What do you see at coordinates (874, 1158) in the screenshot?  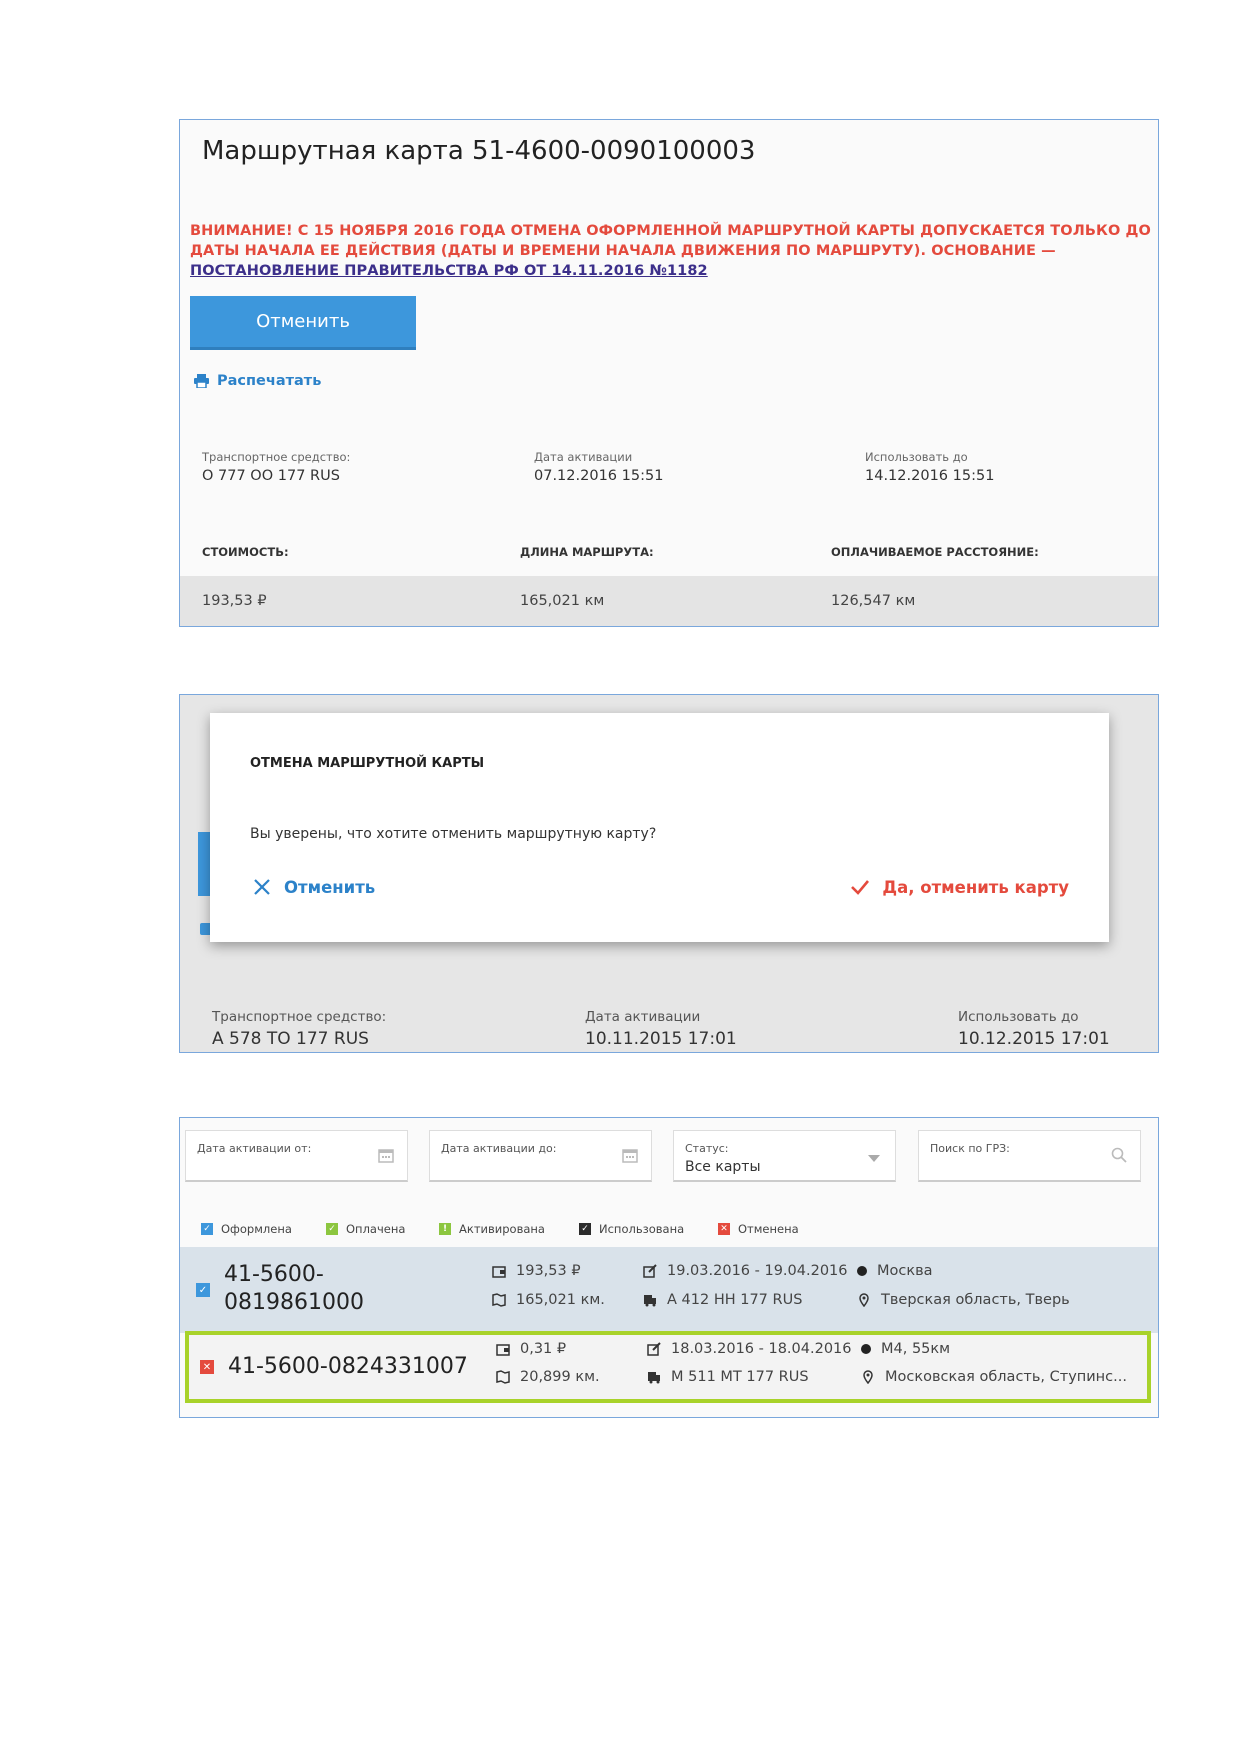 I see `chevron-down-icon` at bounding box center [874, 1158].